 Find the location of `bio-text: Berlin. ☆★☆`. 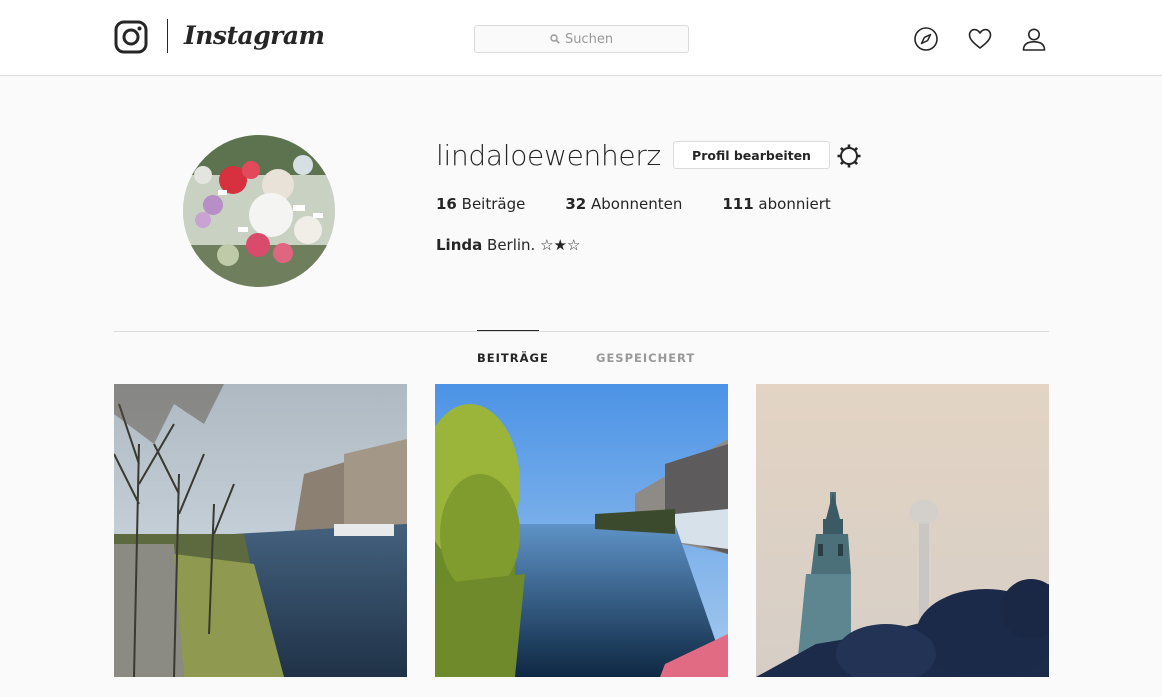

bio-text: Berlin. ☆★☆ is located at coordinates (534, 245).